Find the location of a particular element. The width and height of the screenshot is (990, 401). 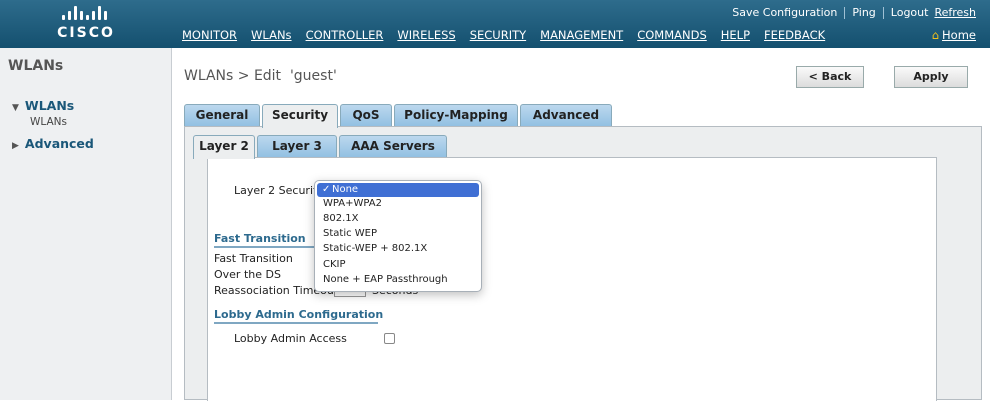

sidebar-title: WLANs is located at coordinates (36, 66).